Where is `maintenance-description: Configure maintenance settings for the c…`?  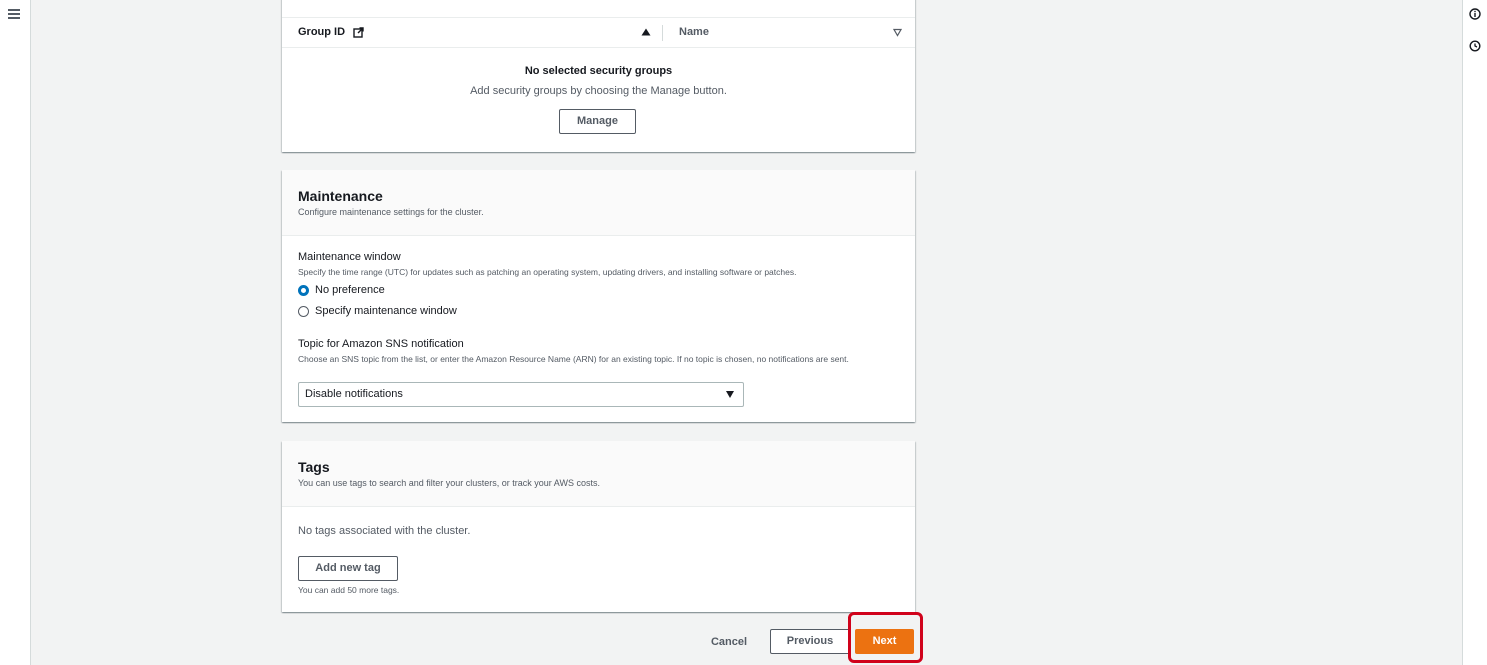
maintenance-description: Configure maintenance settings for the c… is located at coordinates (391, 212).